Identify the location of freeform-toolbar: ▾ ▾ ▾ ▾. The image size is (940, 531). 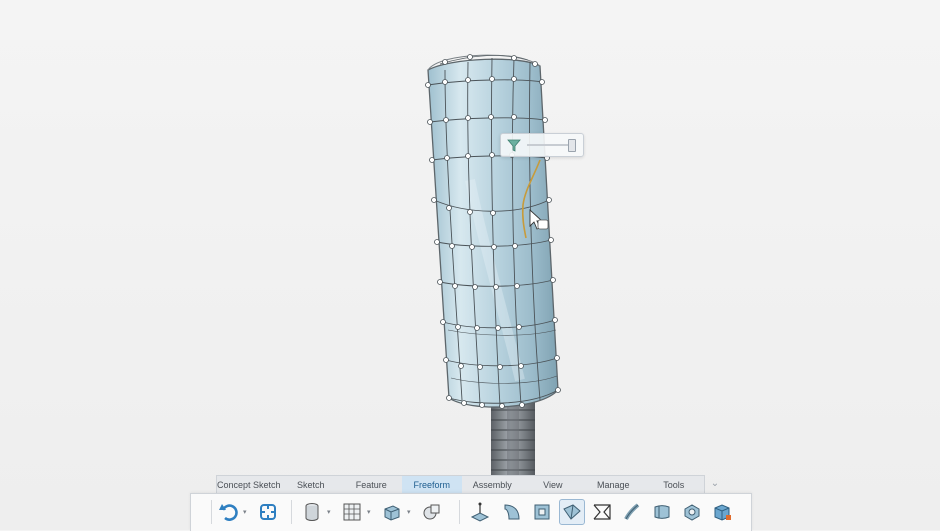
(471, 512).